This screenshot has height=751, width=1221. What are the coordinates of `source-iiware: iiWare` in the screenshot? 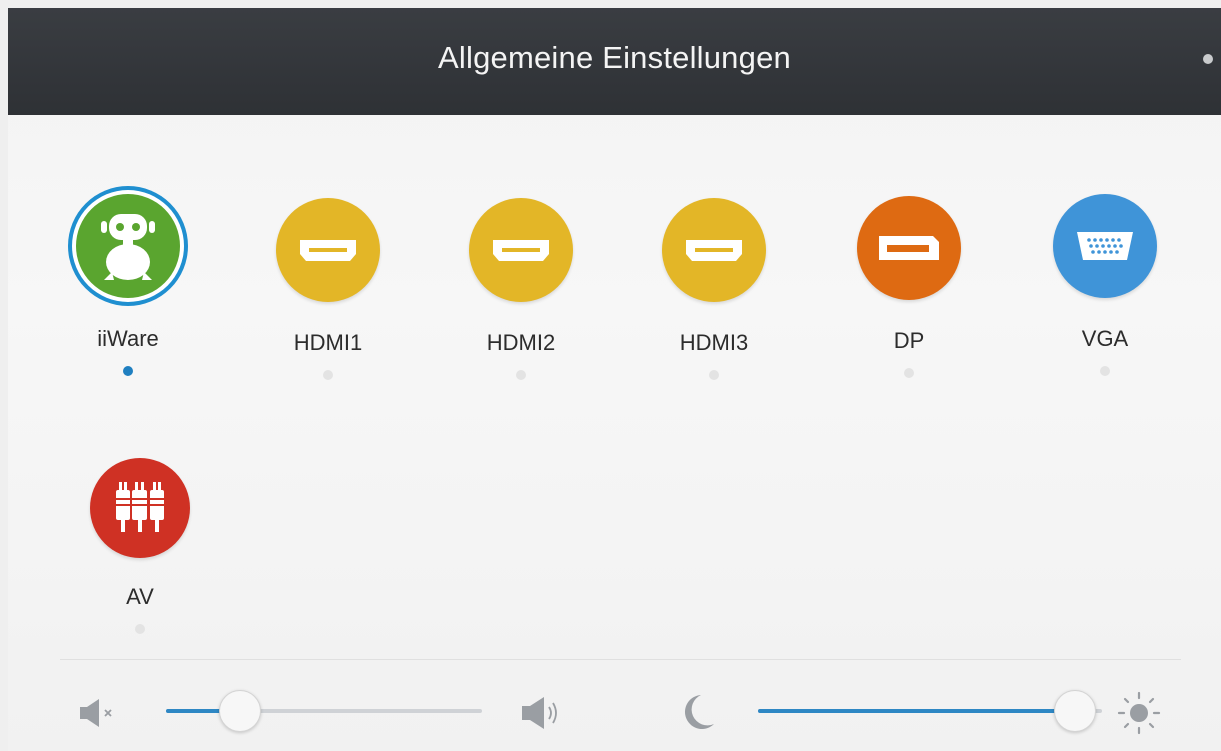 It's located at (128, 285).